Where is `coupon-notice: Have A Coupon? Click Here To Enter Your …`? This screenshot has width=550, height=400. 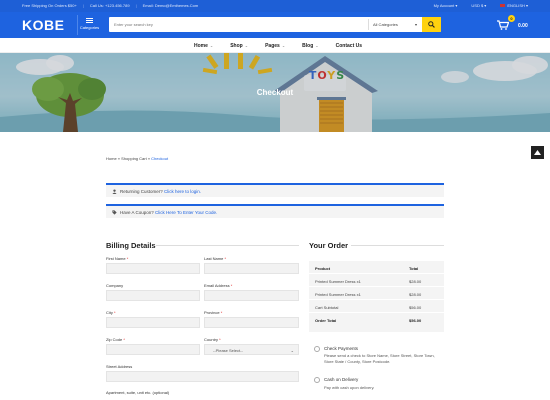
coupon-notice: Have A Coupon? Click Here To Enter Your … is located at coordinates (275, 211).